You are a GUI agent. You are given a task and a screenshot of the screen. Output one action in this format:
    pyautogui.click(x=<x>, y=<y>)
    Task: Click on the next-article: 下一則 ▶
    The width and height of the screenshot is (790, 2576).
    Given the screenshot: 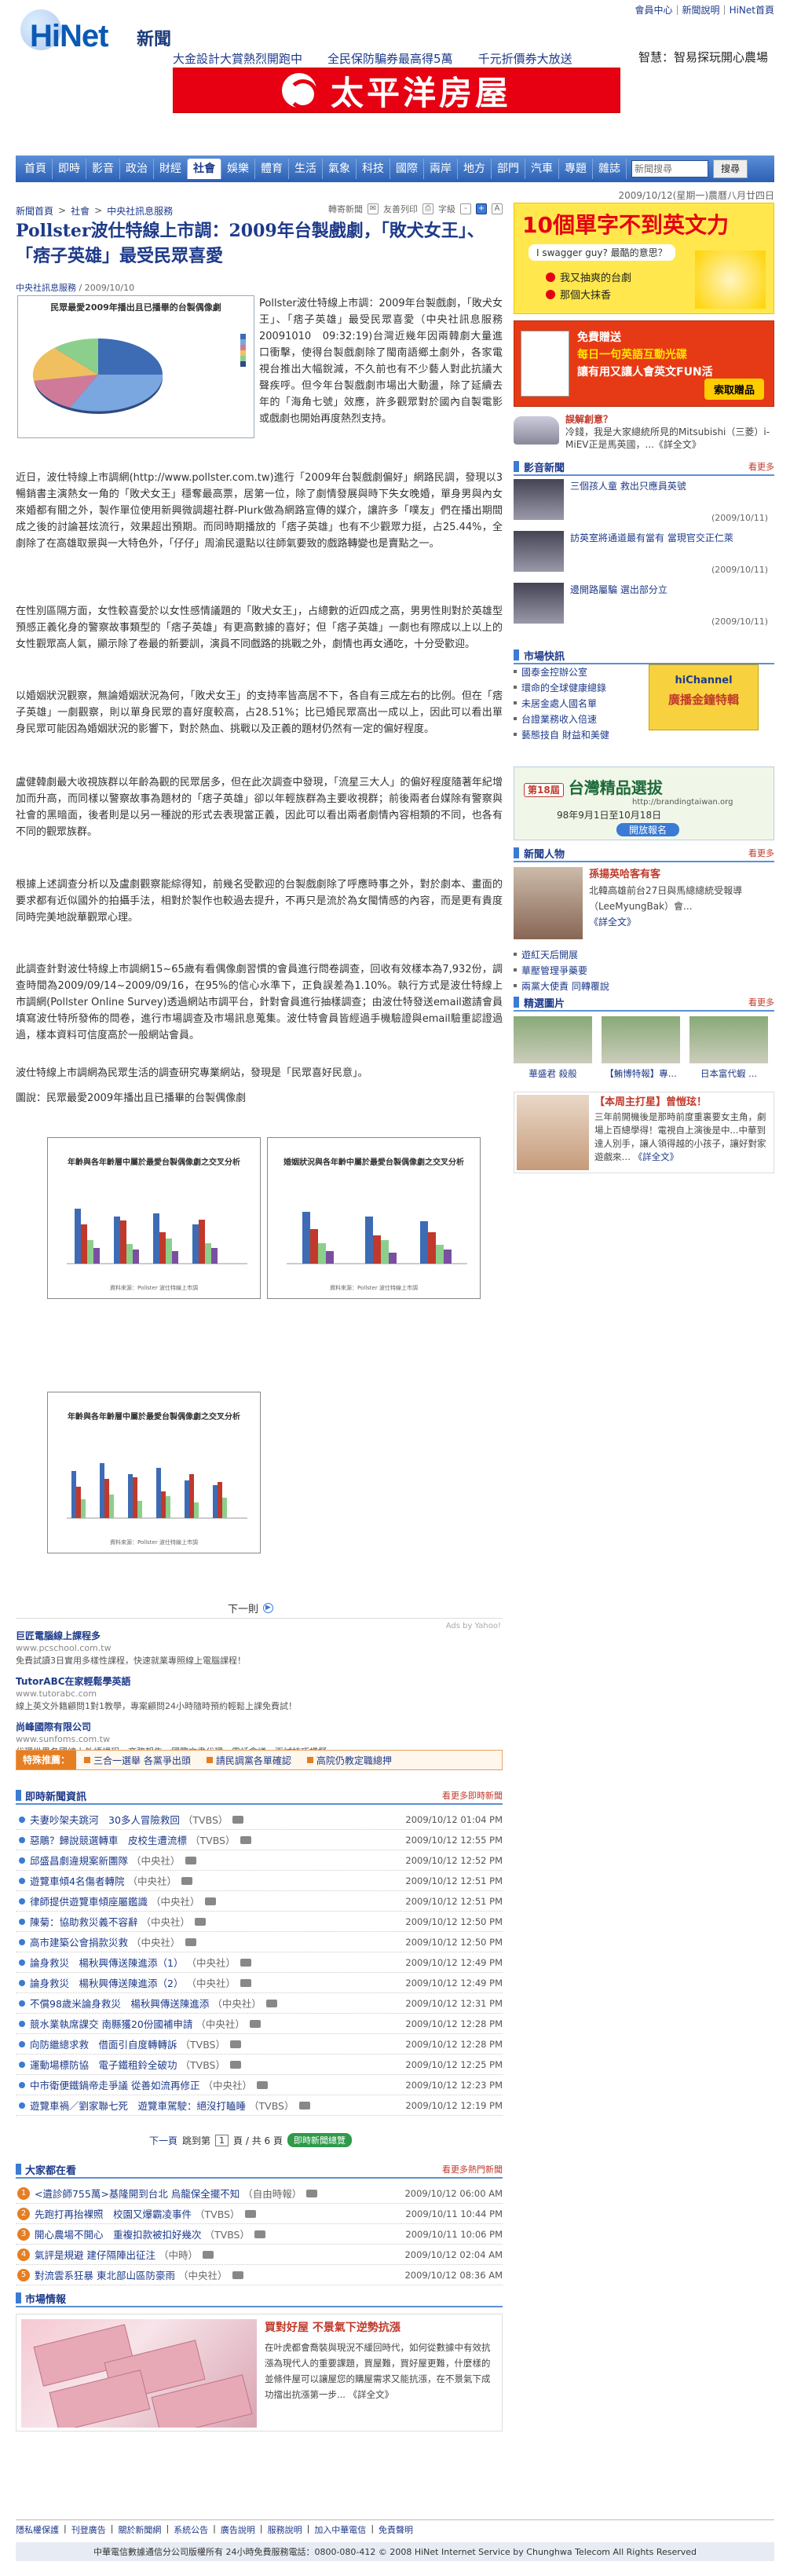 What is the action you would take?
    pyautogui.click(x=251, y=1608)
    